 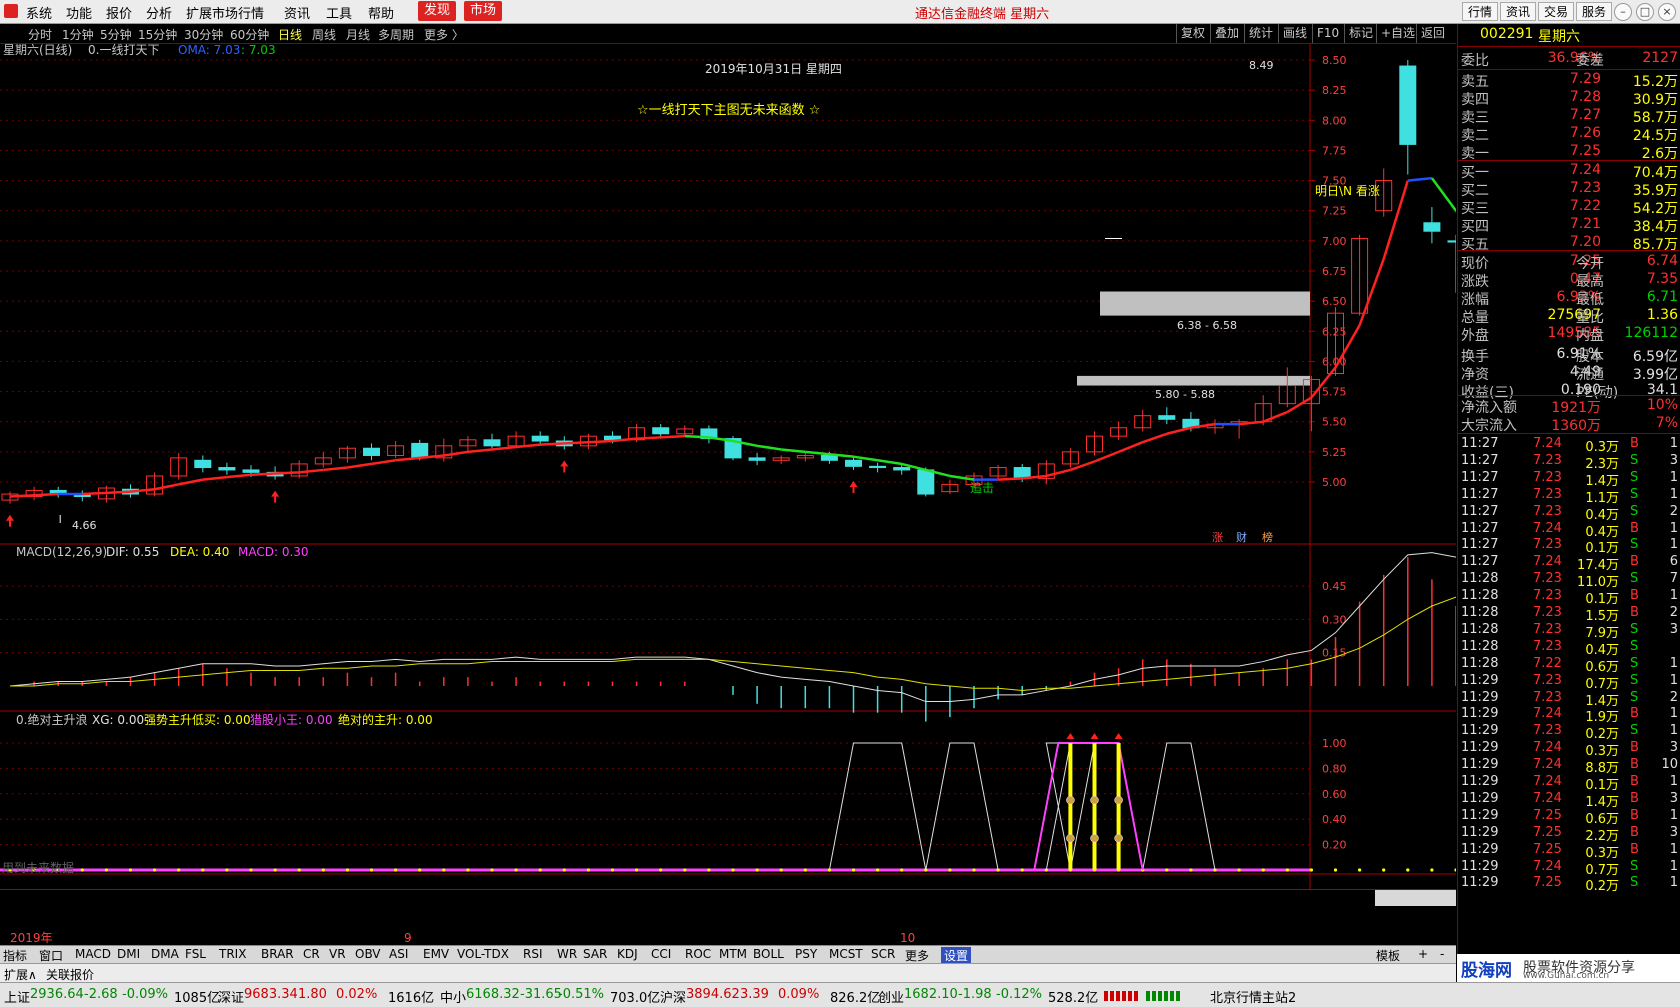 What do you see at coordinates (1569, 373) in the screenshot?
I see `stat-row: 净资 4.49 流通 3.99亿` at bounding box center [1569, 373].